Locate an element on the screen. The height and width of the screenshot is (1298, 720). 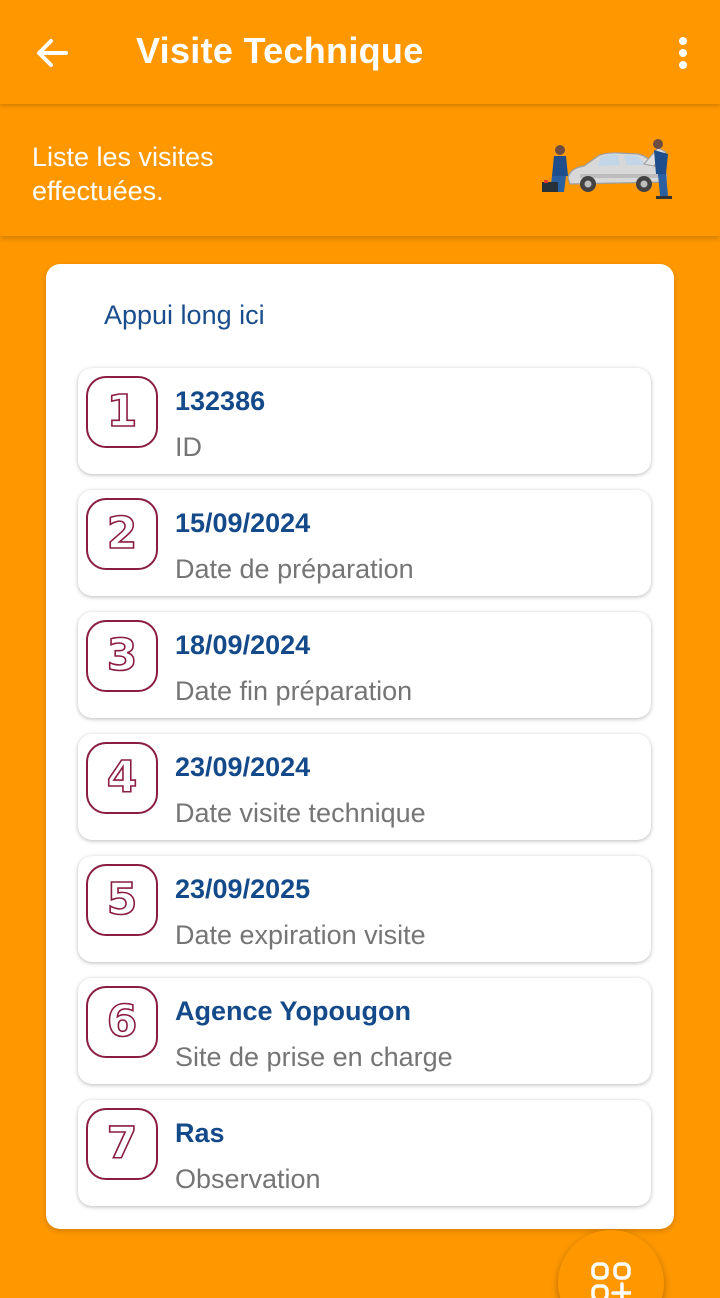
number-badge: 3 is located at coordinates (122, 656).